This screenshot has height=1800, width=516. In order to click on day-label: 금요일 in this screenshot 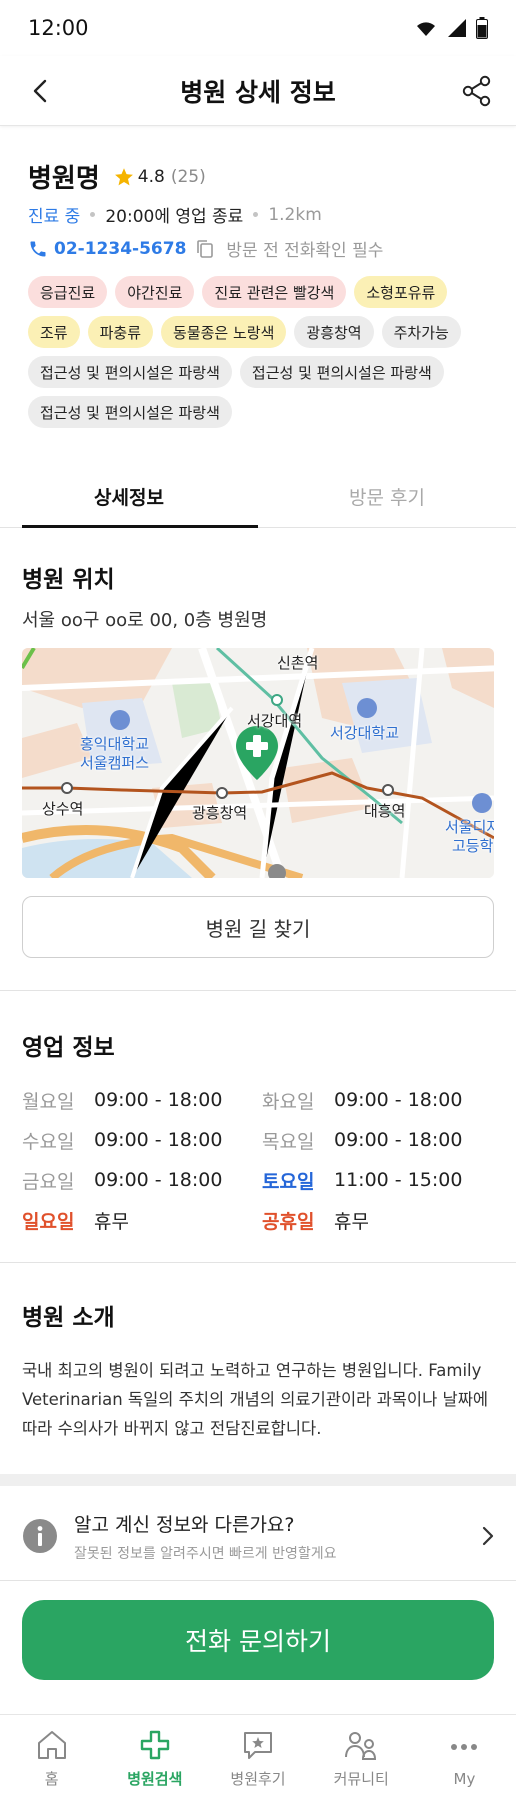, I will do `click(48, 1181)`.